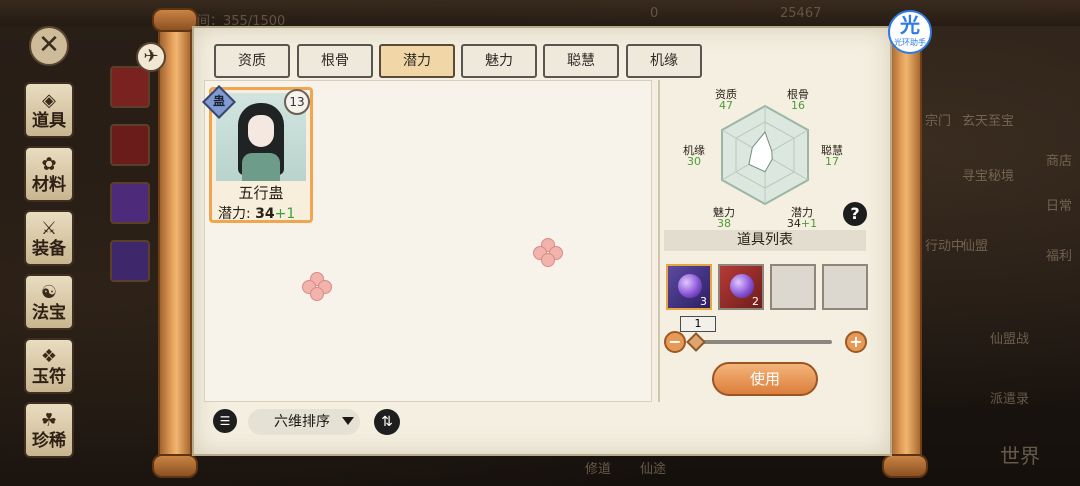 The image size is (1080, 486). I want to click on rare-icon: ☘, so click(49, 420).